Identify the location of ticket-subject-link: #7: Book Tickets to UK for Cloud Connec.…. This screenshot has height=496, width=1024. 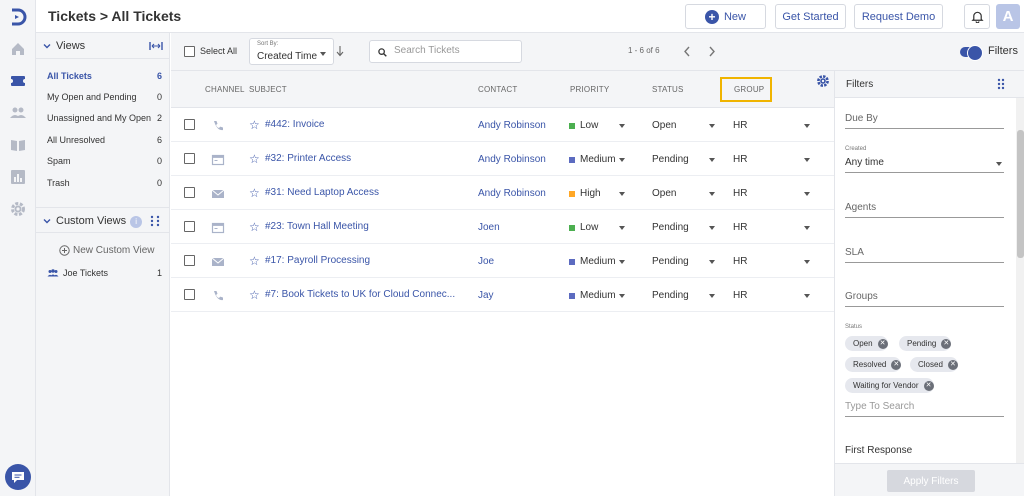
(360, 294).